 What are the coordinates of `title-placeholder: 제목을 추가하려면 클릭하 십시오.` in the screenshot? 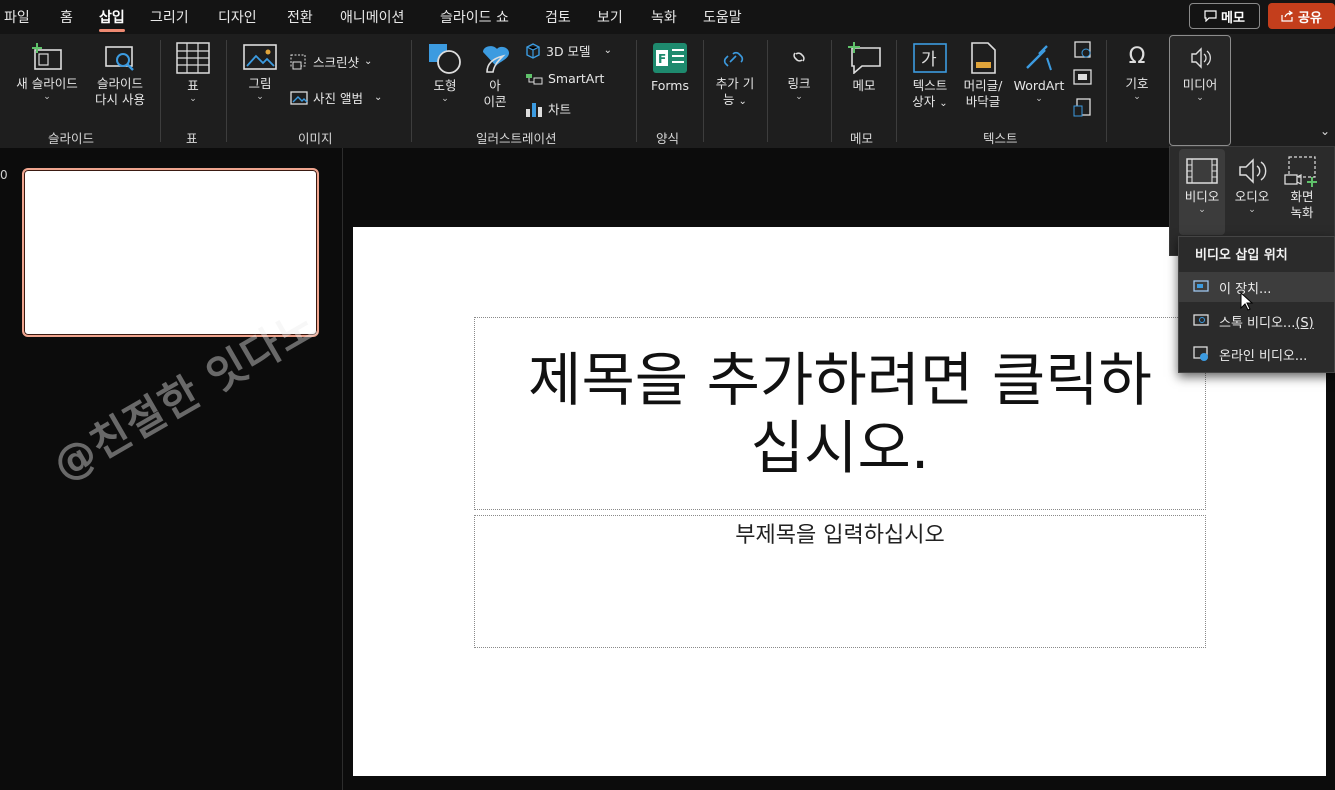 It's located at (840, 413).